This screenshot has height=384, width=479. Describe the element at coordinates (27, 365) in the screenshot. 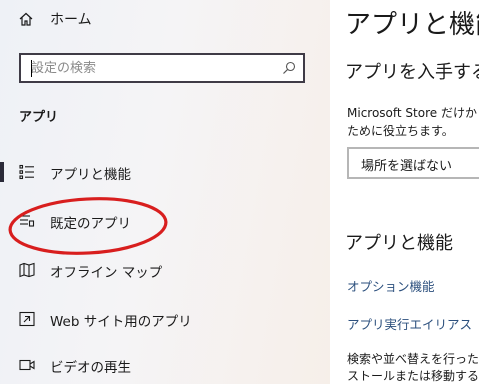

I see `video-playback-icon` at that location.